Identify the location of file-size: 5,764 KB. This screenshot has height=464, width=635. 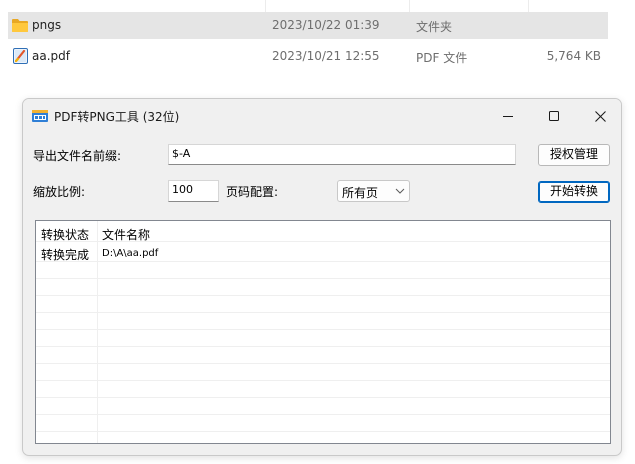
(573, 56).